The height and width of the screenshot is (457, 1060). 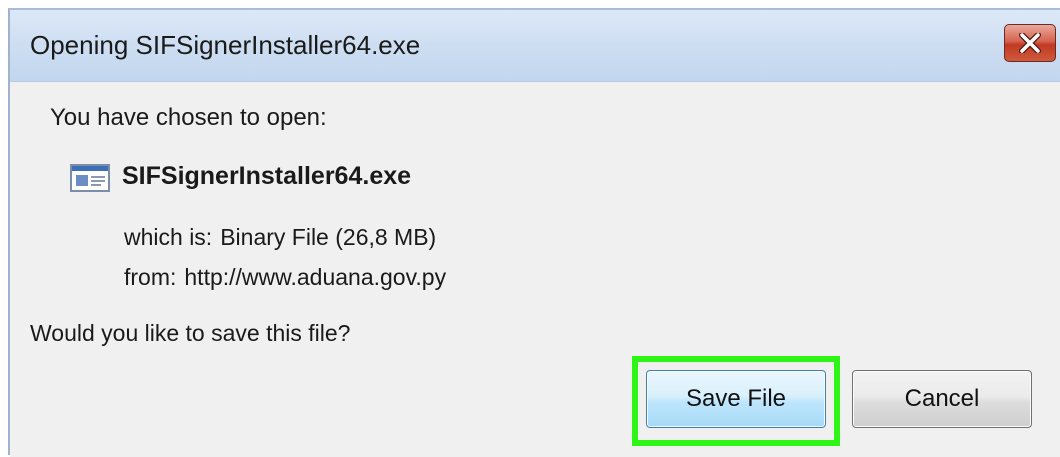 What do you see at coordinates (168, 237) in the screenshot?
I see `file-type-label: which is:` at bounding box center [168, 237].